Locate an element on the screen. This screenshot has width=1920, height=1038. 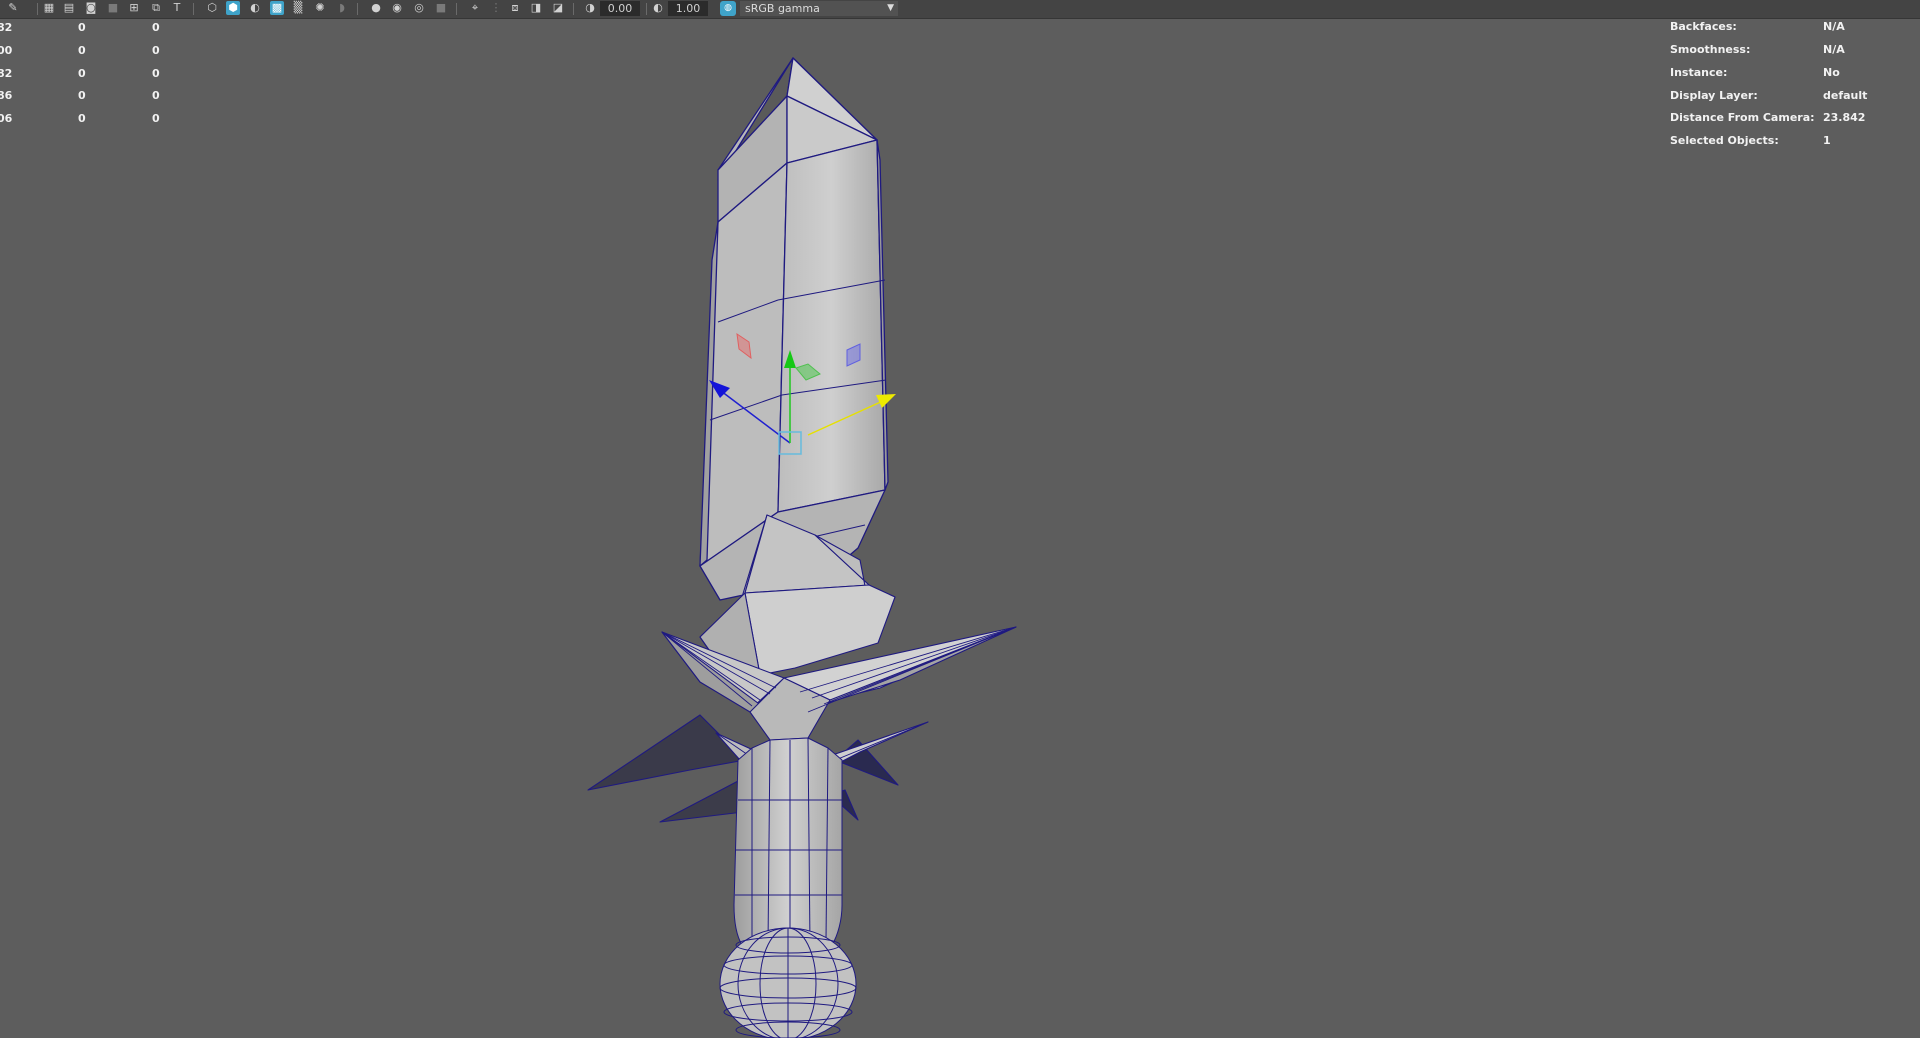
color-space-dropdown: sRGB gamma ▼ is located at coordinates (819, 8).